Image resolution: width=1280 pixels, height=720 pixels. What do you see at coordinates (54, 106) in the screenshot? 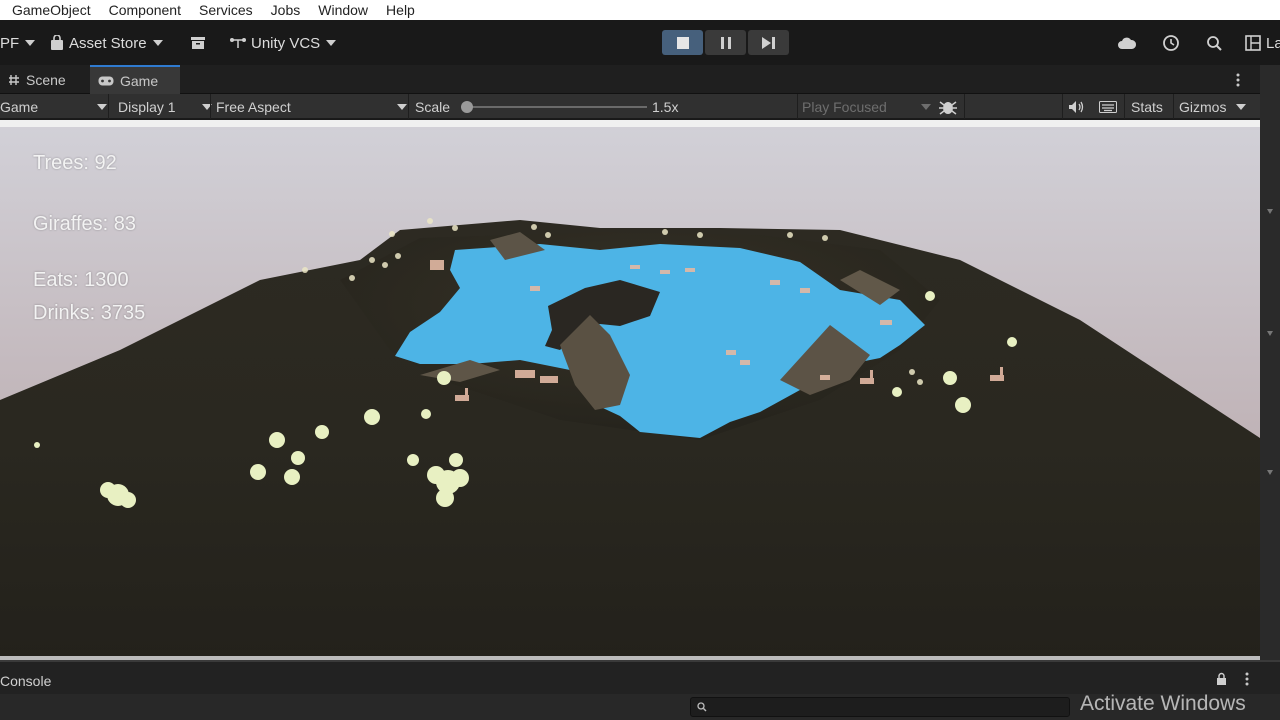
I see `game-mode-dropdown: Game` at bounding box center [54, 106].